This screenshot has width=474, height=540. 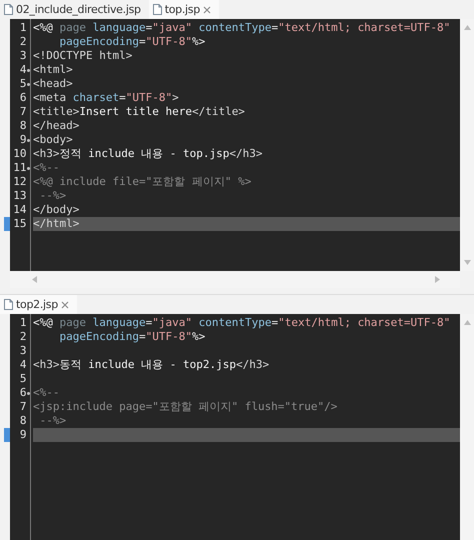 I want to click on code-line: <jsp:include page="포함할 페이지" flush="true"/>, so click(x=185, y=407).